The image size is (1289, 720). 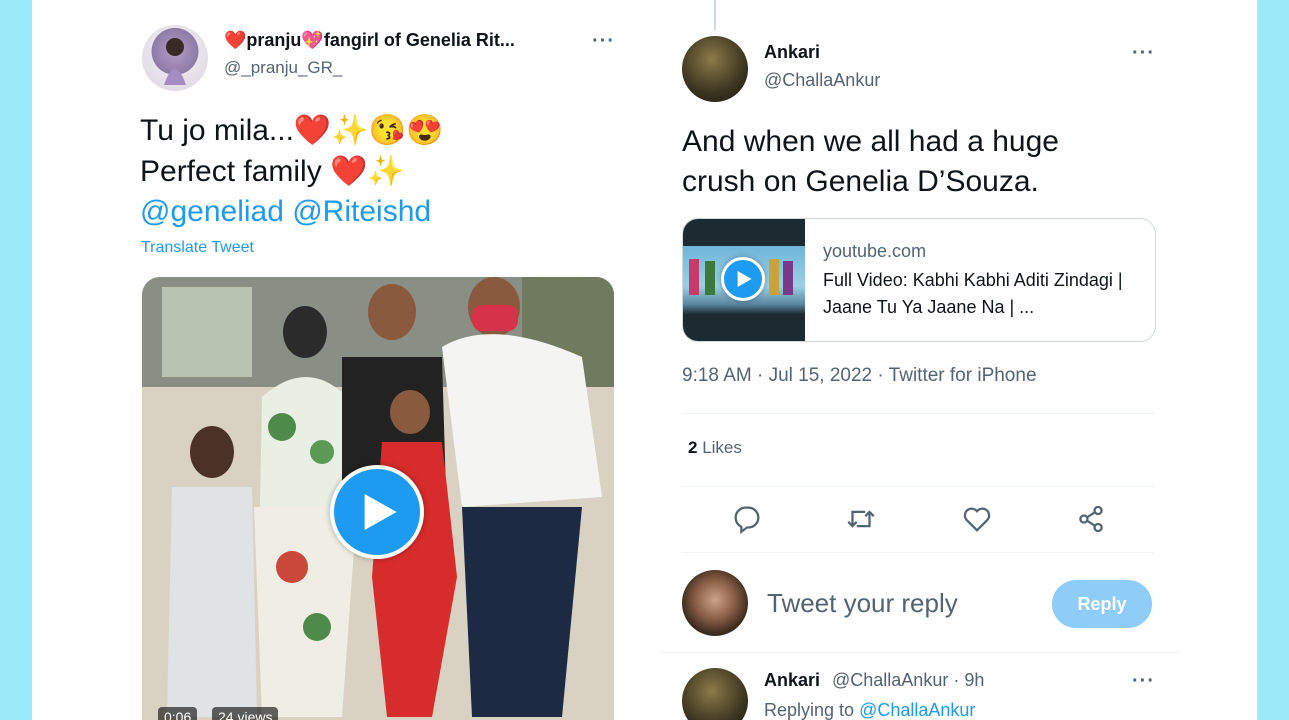 What do you see at coordinates (747, 519) in the screenshot?
I see `reply-icon` at bounding box center [747, 519].